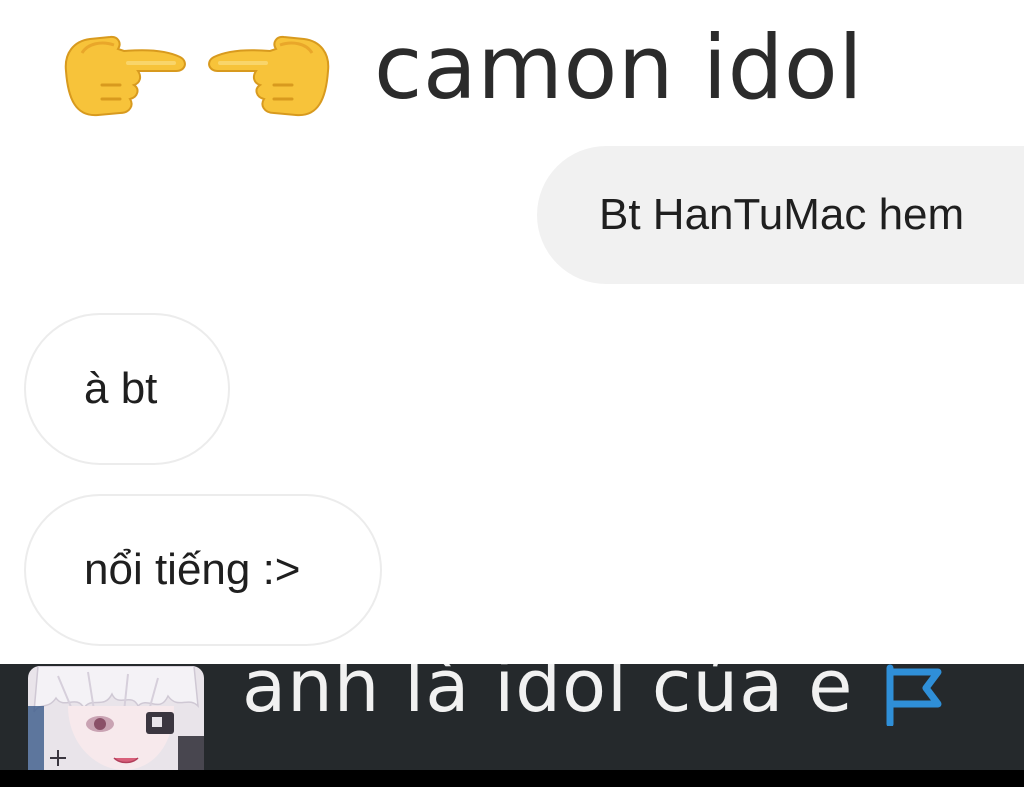 This screenshot has width=1024, height=787. I want to click on caption-bar: anh là idol của e, so click(512, 717).